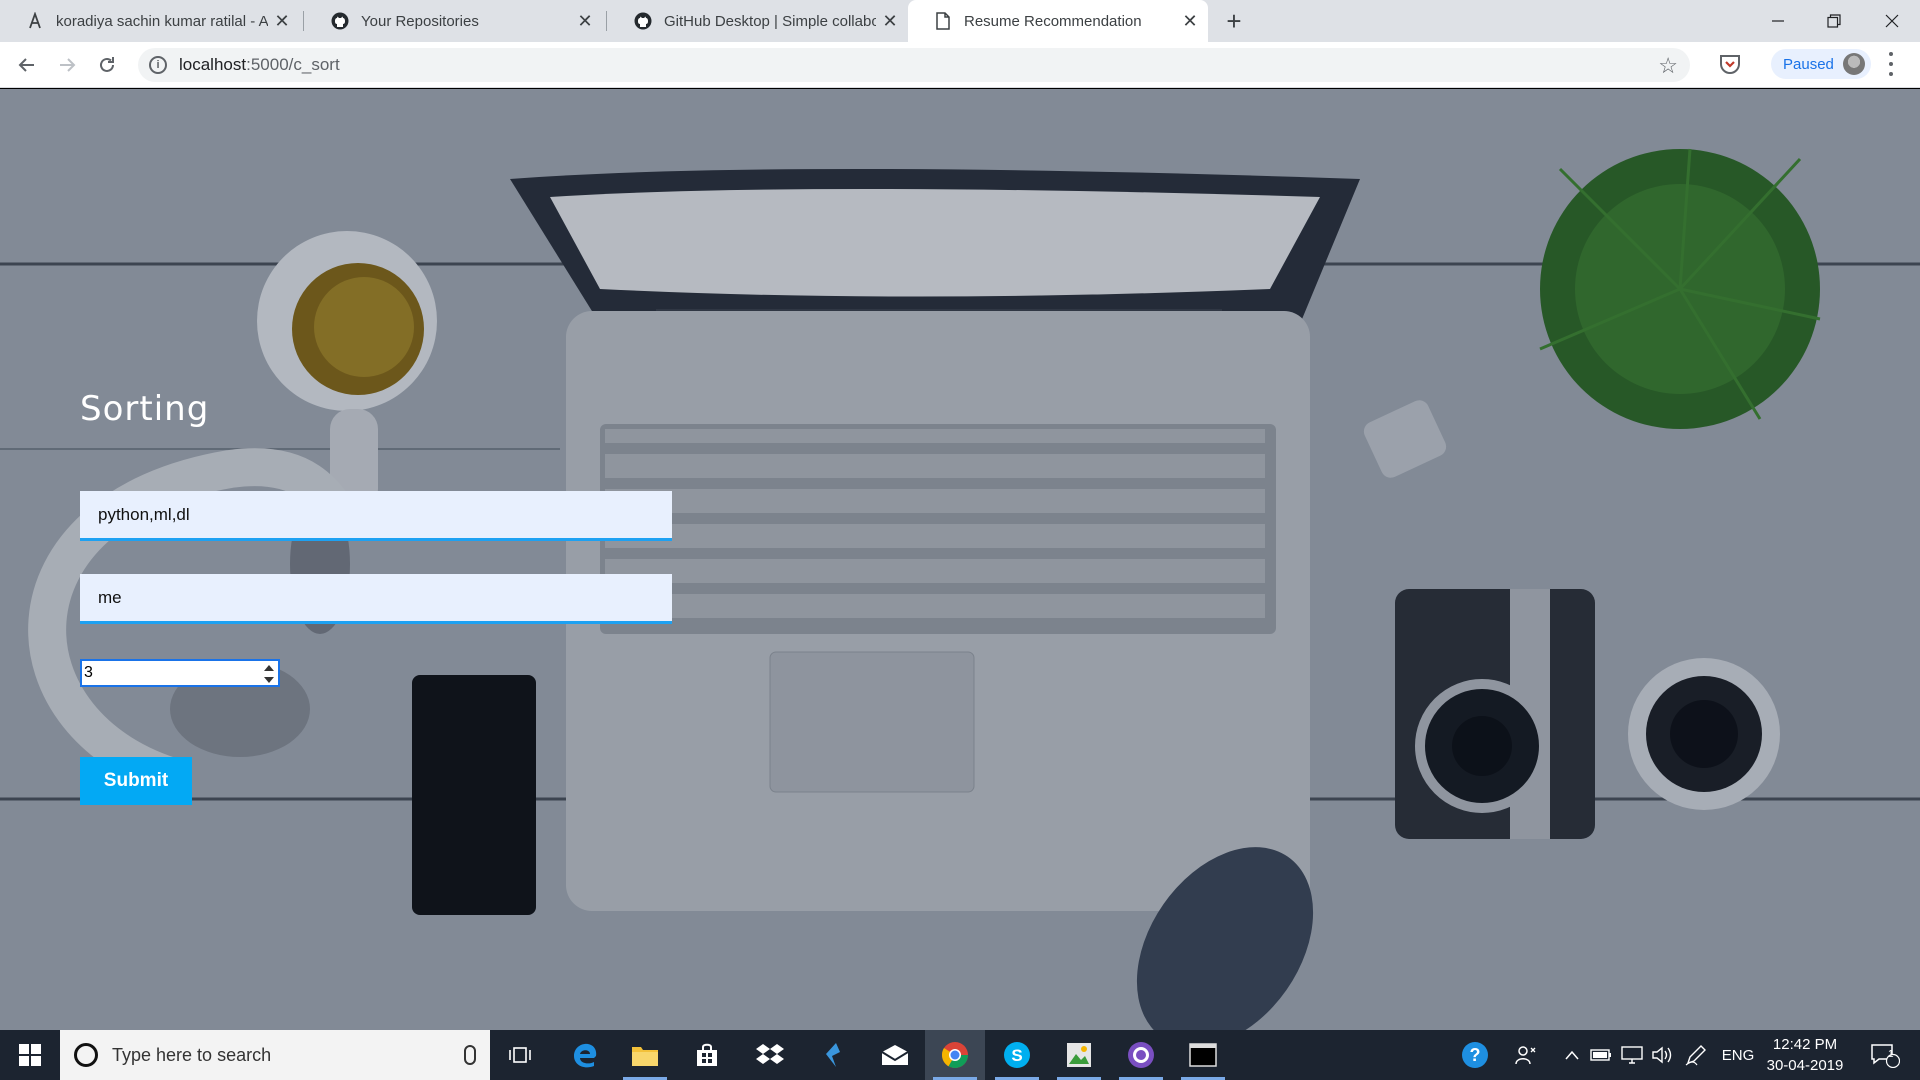  Describe the element at coordinates (1526, 1055) in the screenshot. I see `people-icon` at that location.